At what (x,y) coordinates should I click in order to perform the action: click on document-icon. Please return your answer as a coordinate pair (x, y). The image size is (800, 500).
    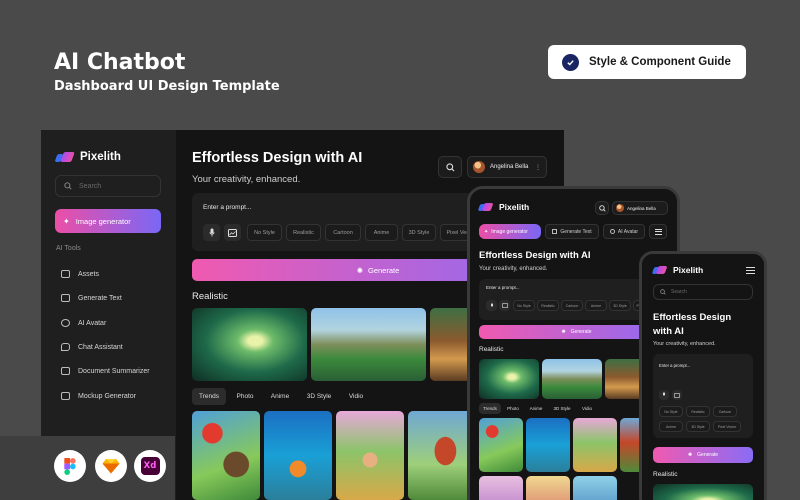
    Looking at the image, I should click on (65, 298).